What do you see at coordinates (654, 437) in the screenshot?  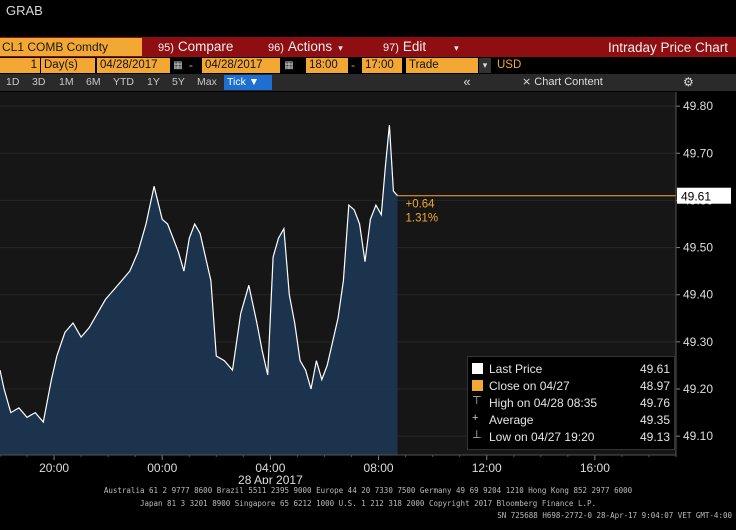 I see `legend-low-value: 49.13` at bounding box center [654, 437].